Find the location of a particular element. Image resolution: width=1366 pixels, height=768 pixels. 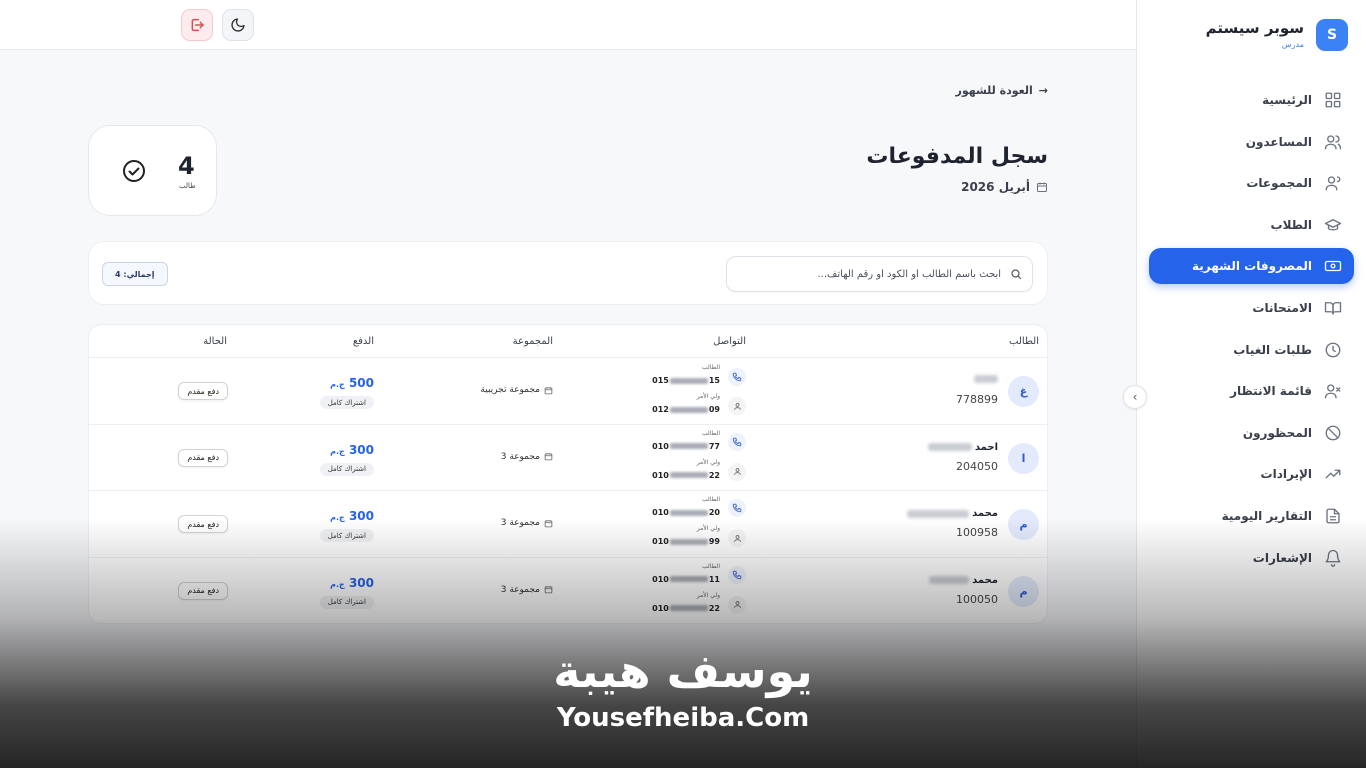

sidebar-item-label: الإشعارات is located at coordinates (1282, 557).